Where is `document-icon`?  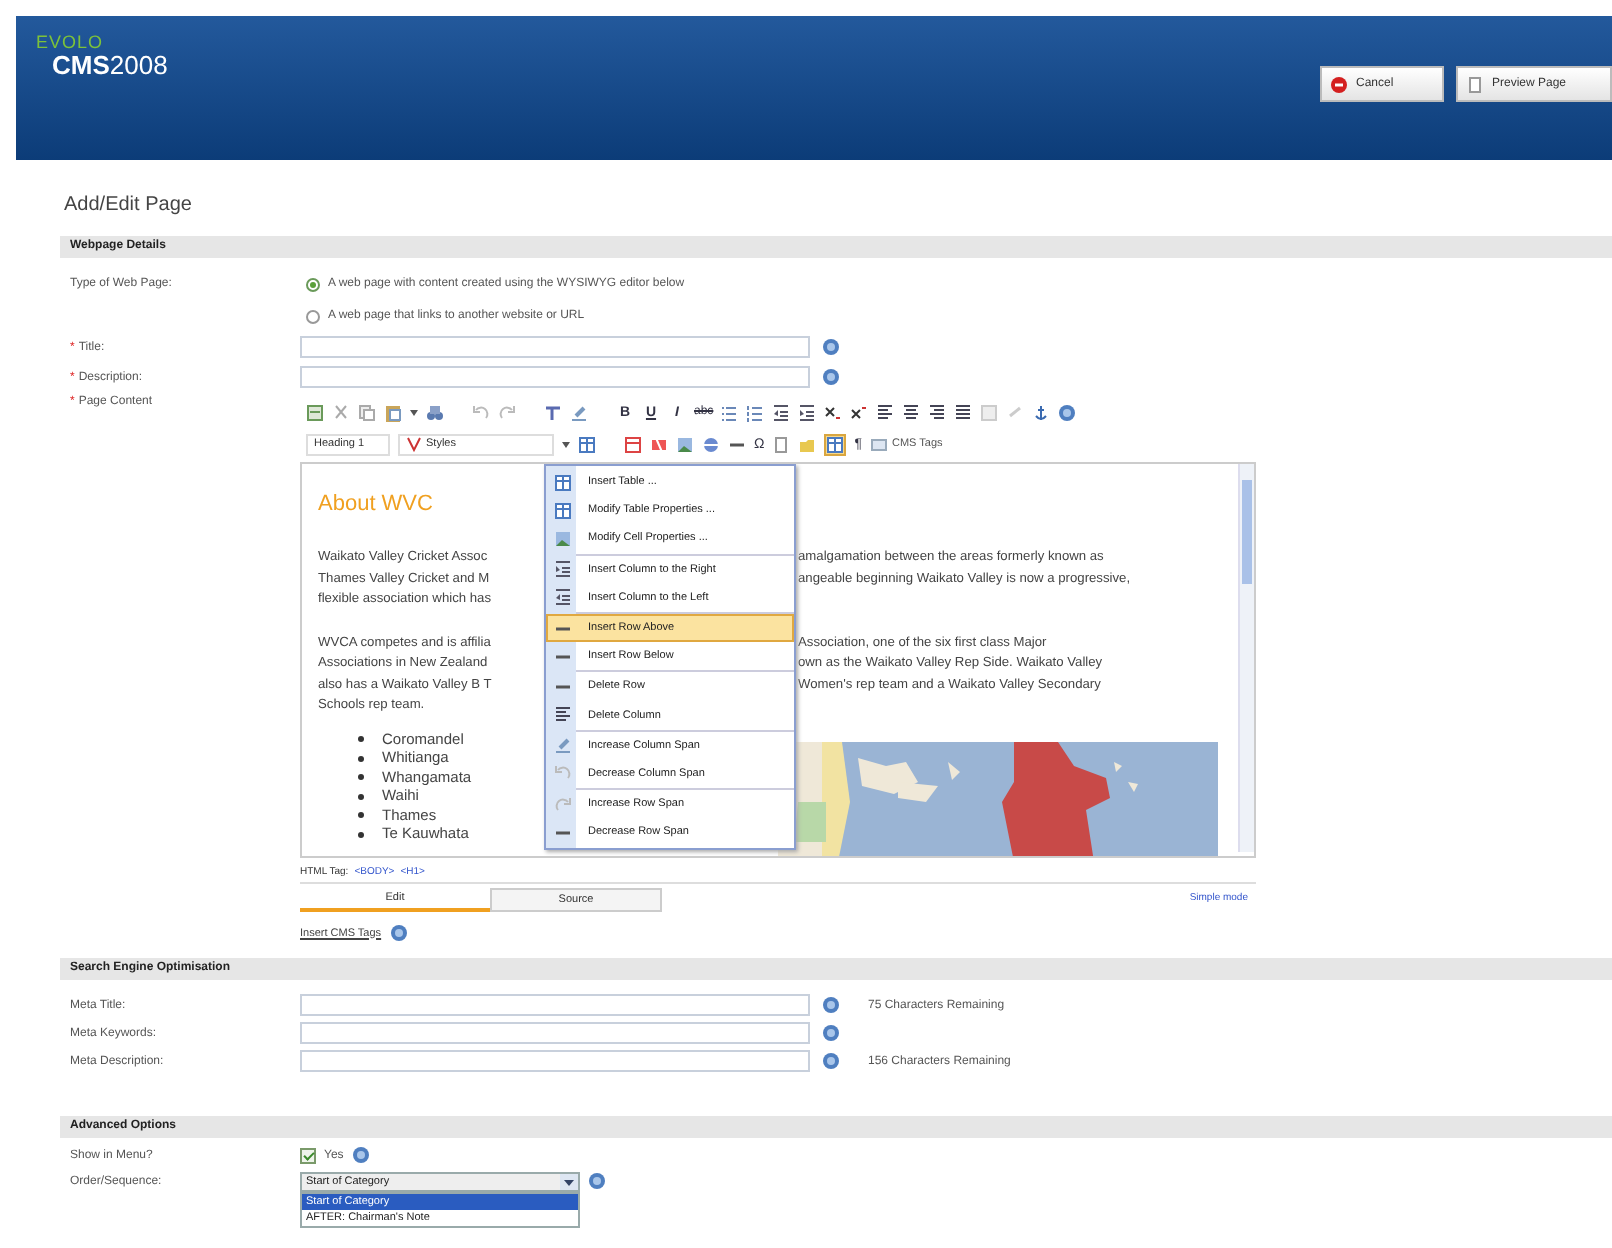 document-icon is located at coordinates (315, 412).